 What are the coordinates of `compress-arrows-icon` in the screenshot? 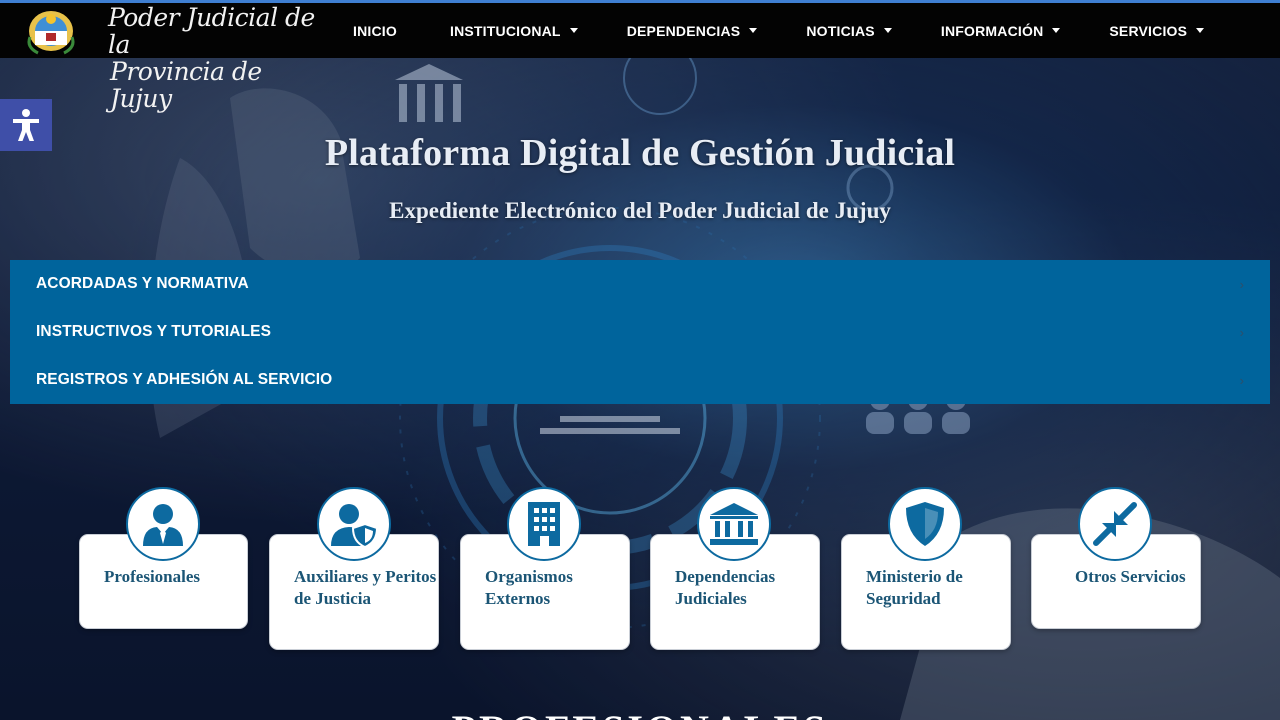 It's located at (1115, 524).